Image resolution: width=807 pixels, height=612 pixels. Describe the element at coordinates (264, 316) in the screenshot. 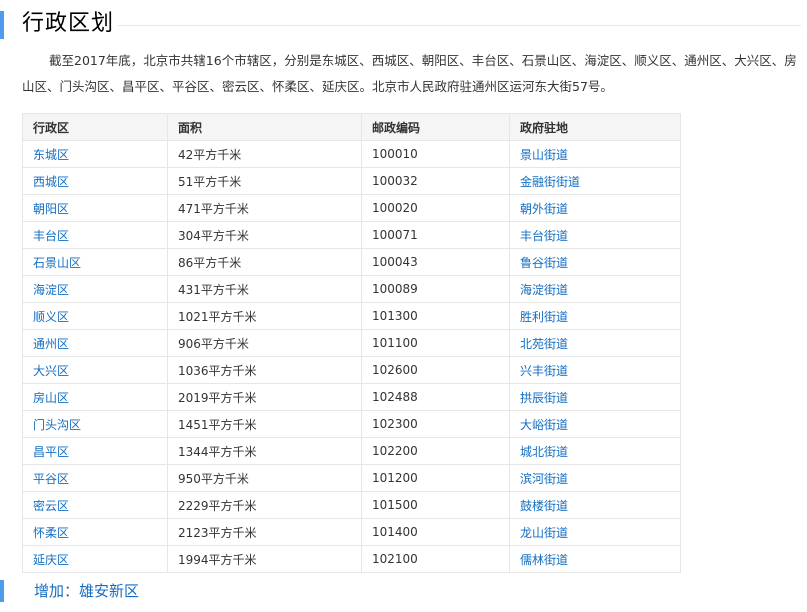

I see `area-cell: 1021平方千米` at that location.